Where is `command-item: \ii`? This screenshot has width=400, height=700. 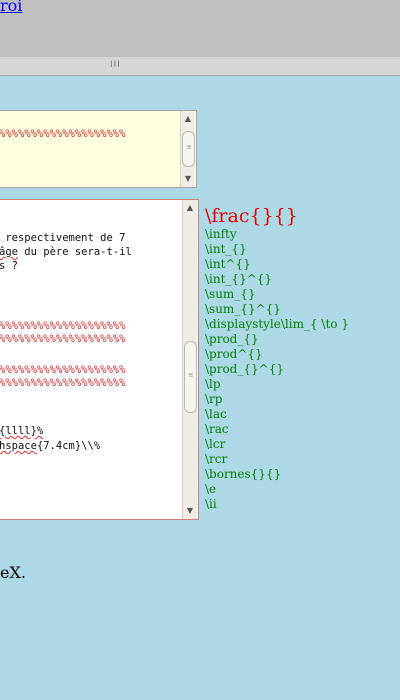 command-item: \ii is located at coordinates (277, 504).